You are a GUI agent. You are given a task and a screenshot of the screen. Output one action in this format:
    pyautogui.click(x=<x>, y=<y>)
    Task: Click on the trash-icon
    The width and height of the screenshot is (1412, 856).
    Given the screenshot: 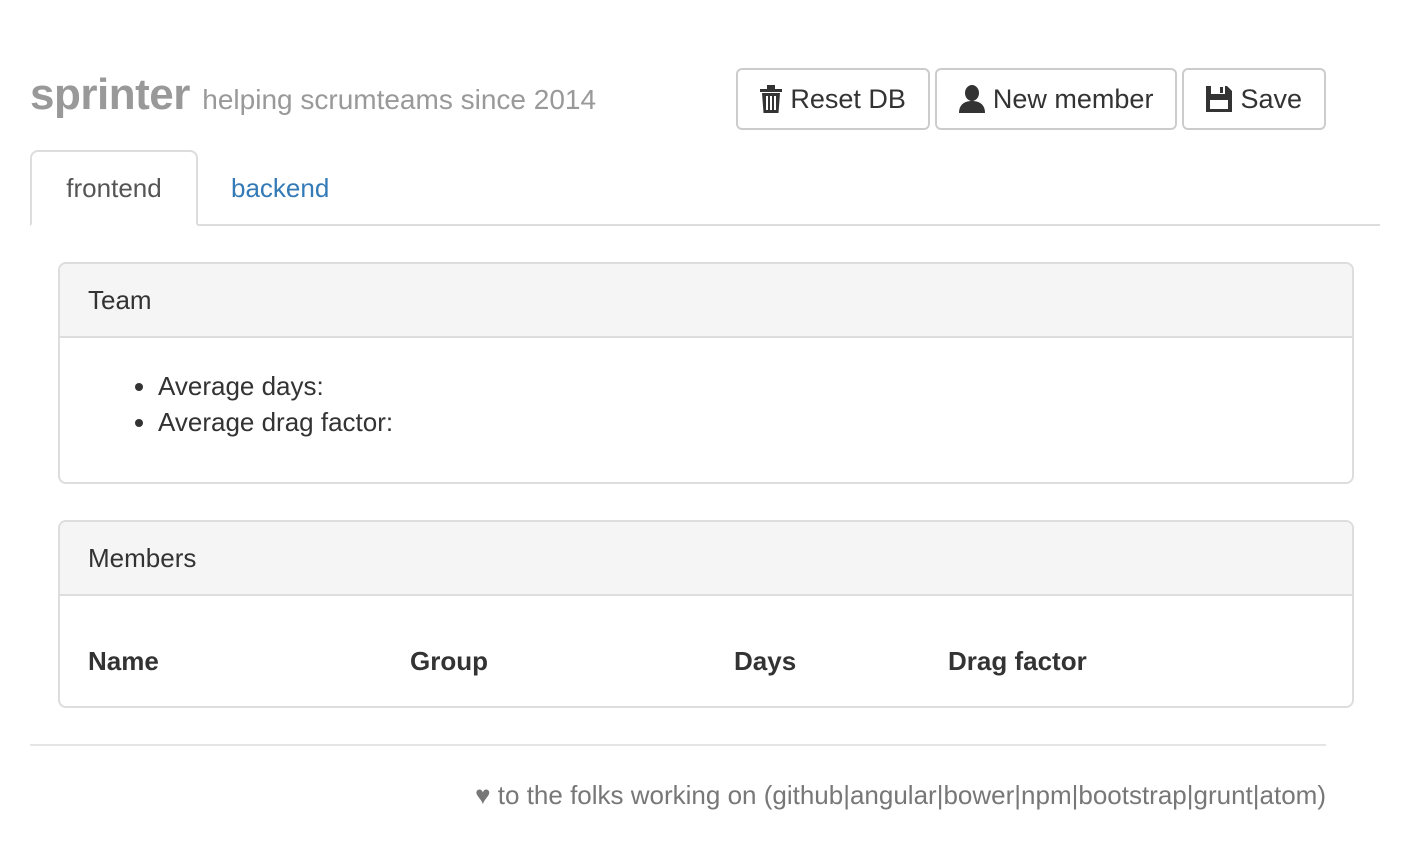 What is the action you would take?
    pyautogui.click(x=771, y=99)
    